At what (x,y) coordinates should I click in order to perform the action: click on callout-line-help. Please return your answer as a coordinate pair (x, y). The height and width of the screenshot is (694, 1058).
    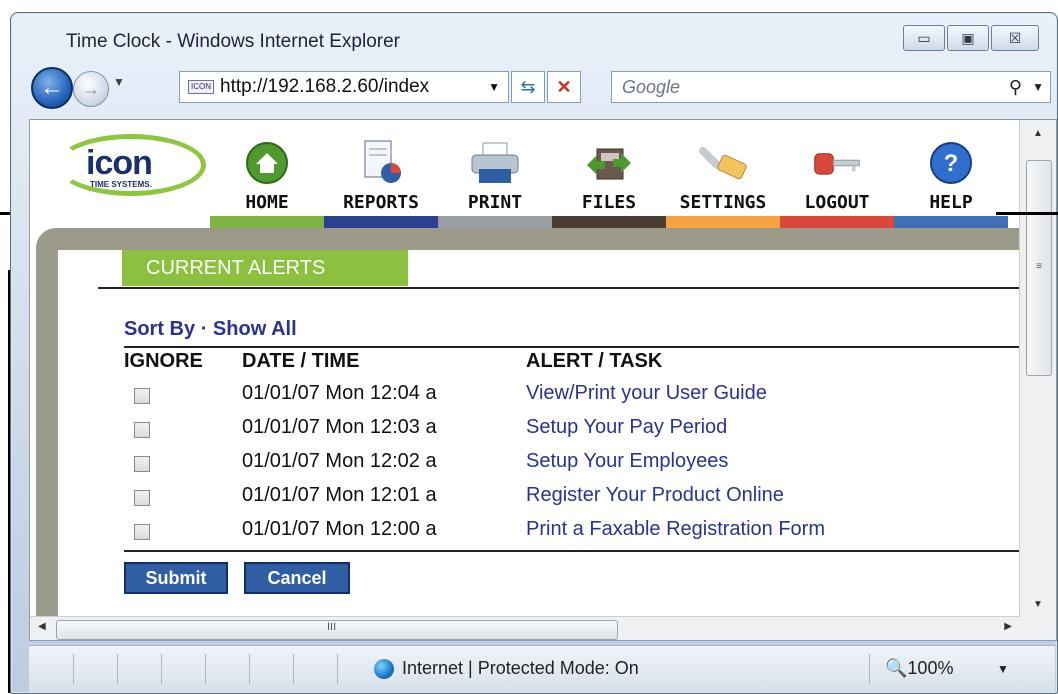
    Looking at the image, I should click on (1027, 213).